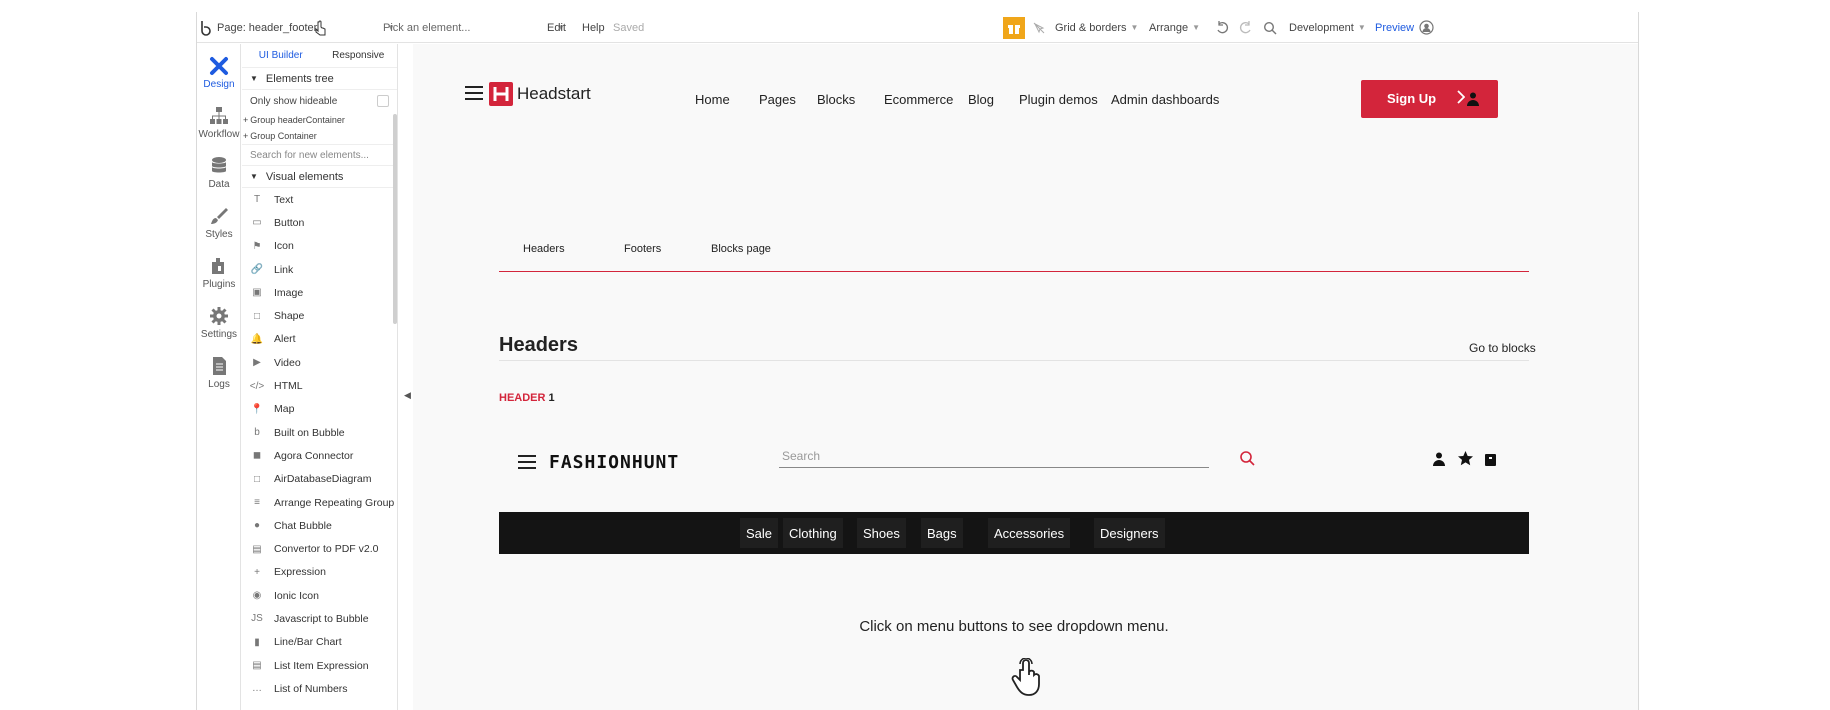 This screenshot has height=710, width=1830. I want to click on page-selector: Page: header_footer ▼, so click(306, 27).